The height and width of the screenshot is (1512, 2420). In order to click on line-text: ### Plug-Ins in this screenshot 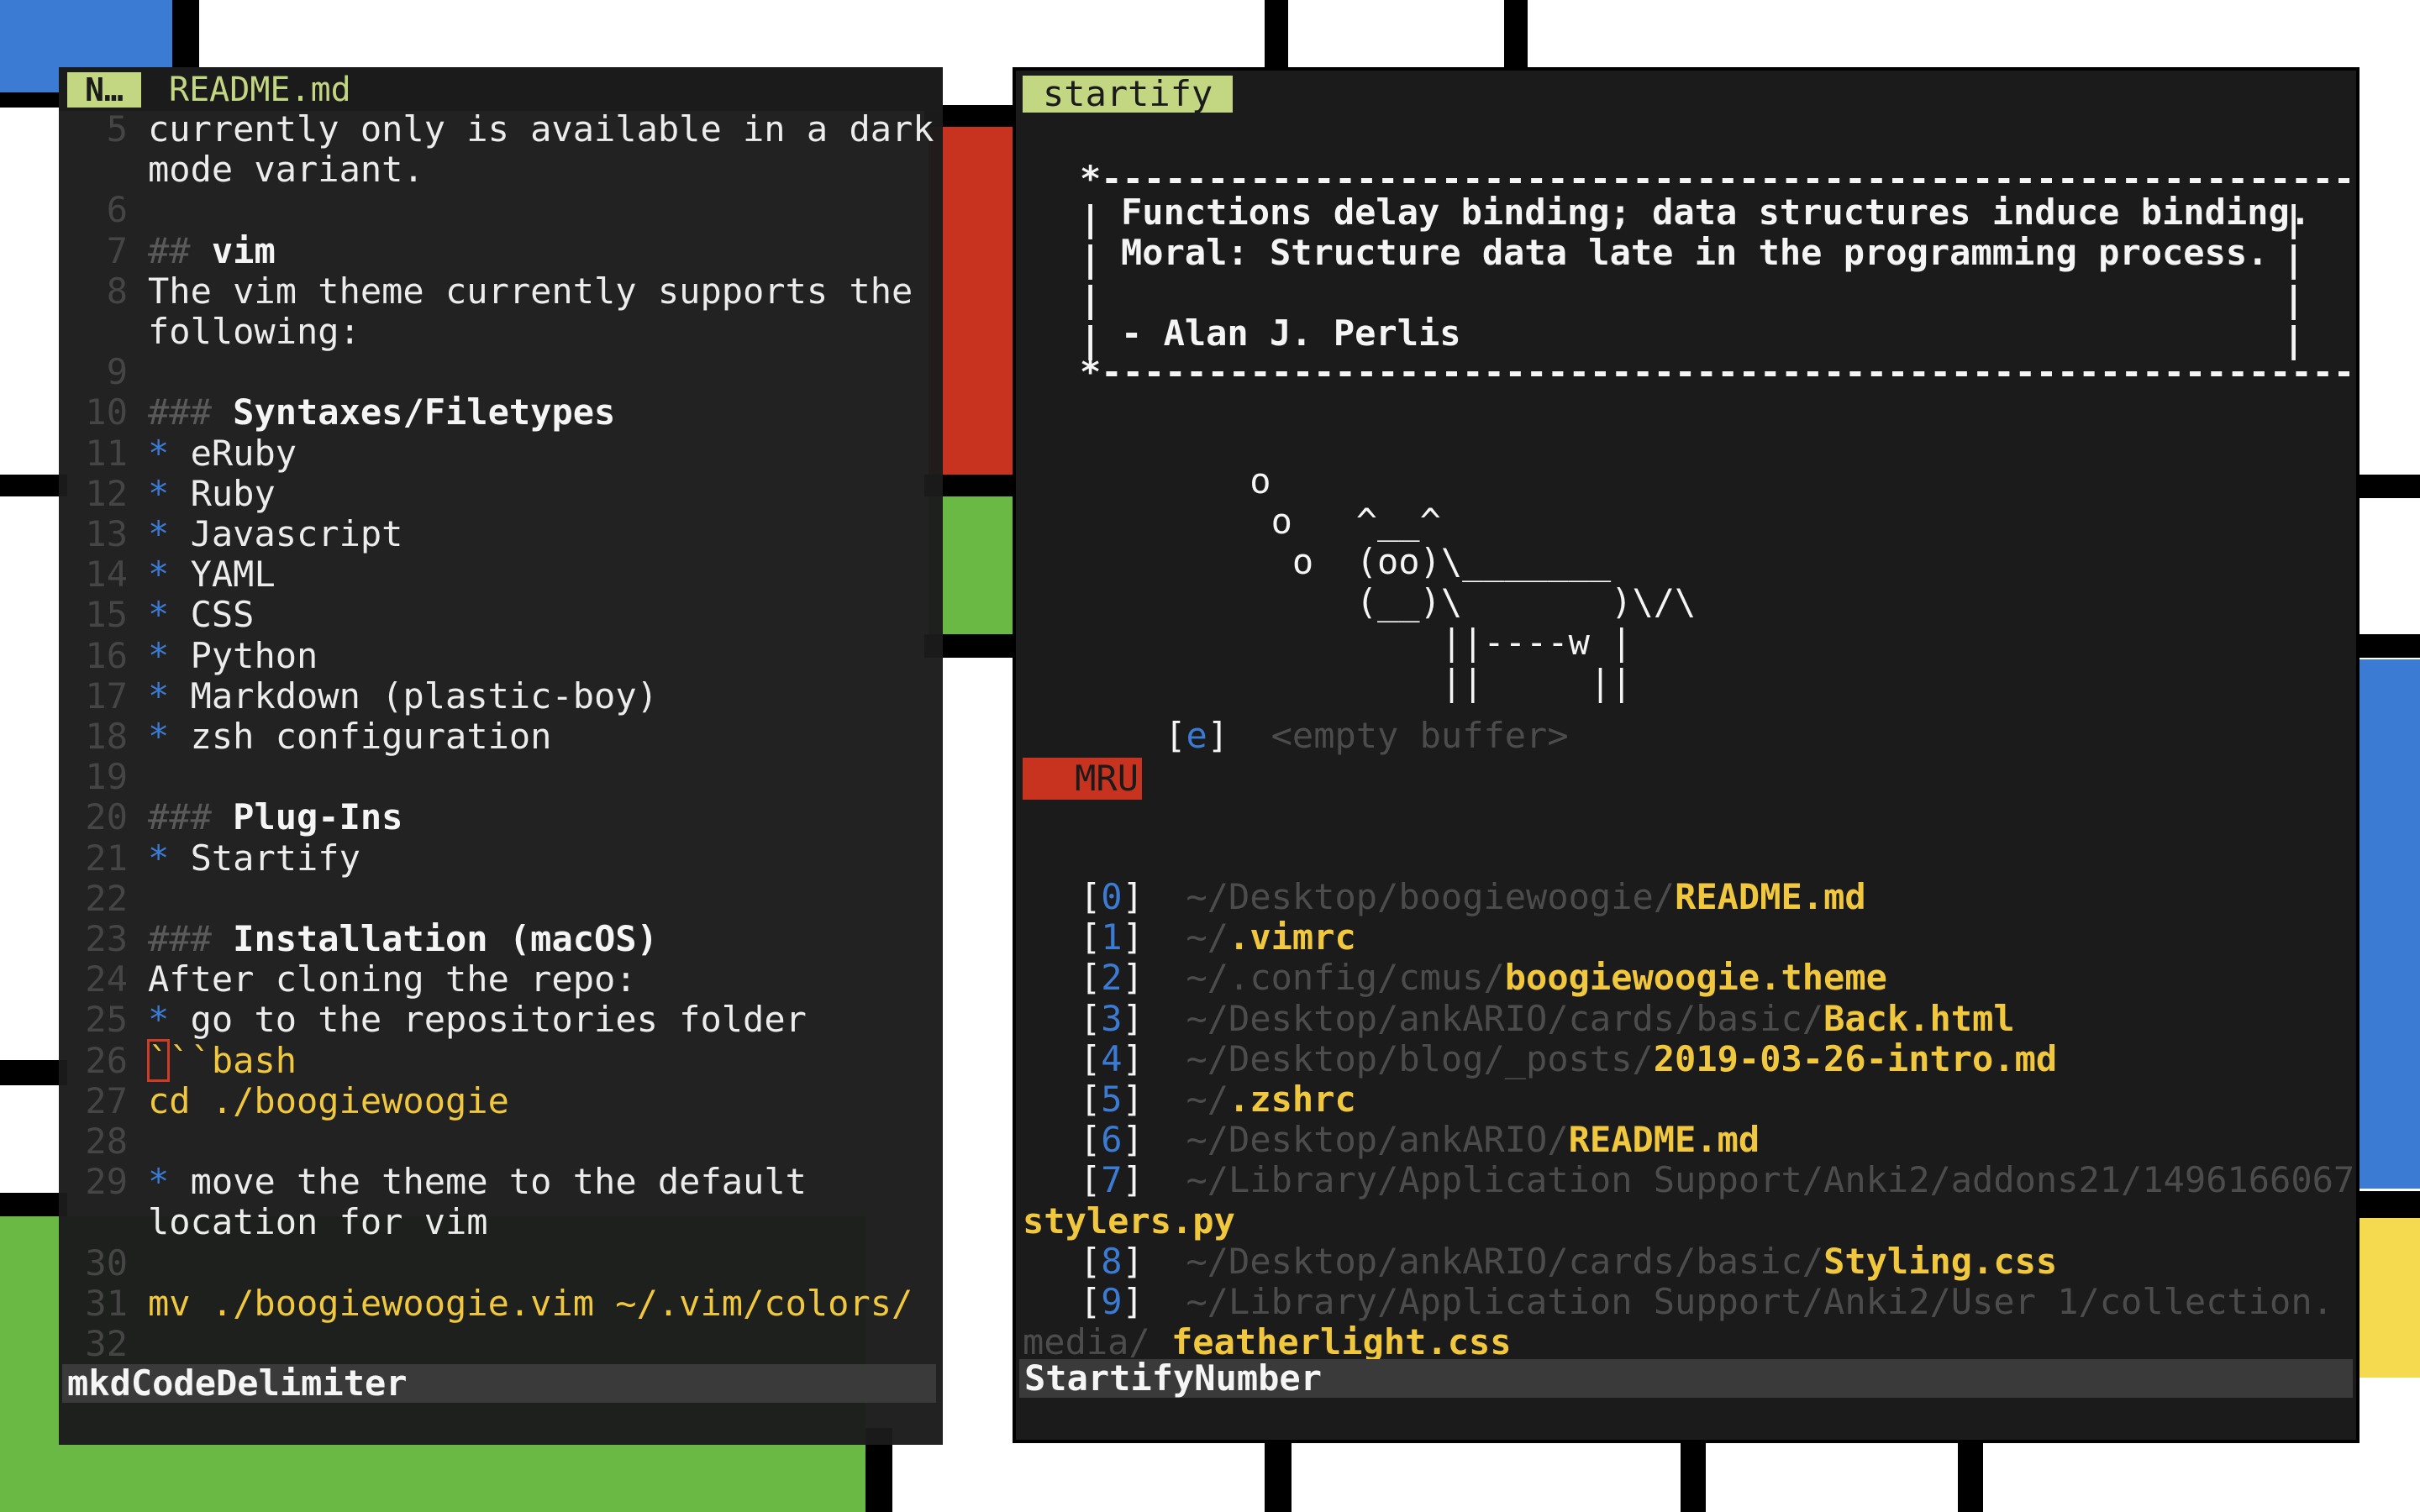, I will do `click(275, 817)`.